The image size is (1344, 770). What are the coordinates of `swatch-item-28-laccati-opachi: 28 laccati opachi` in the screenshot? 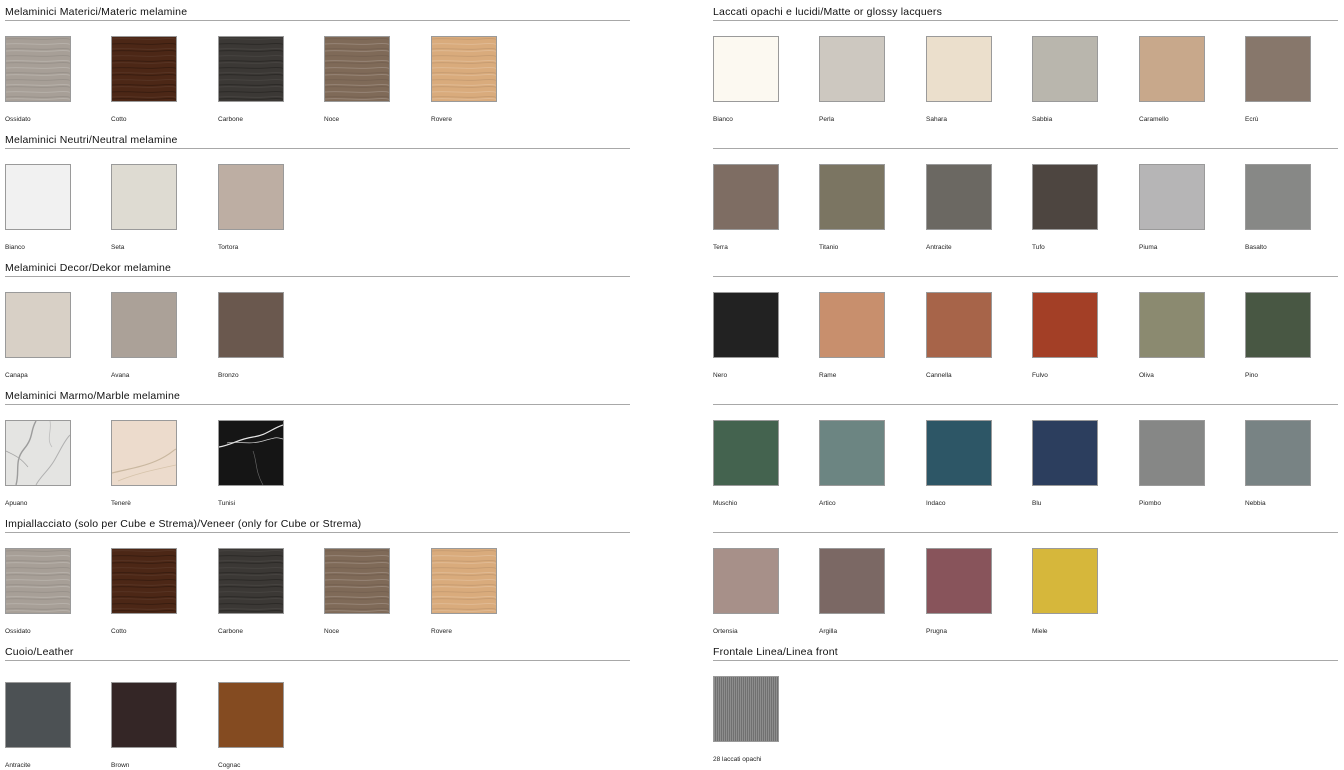 It's located at (746, 719).